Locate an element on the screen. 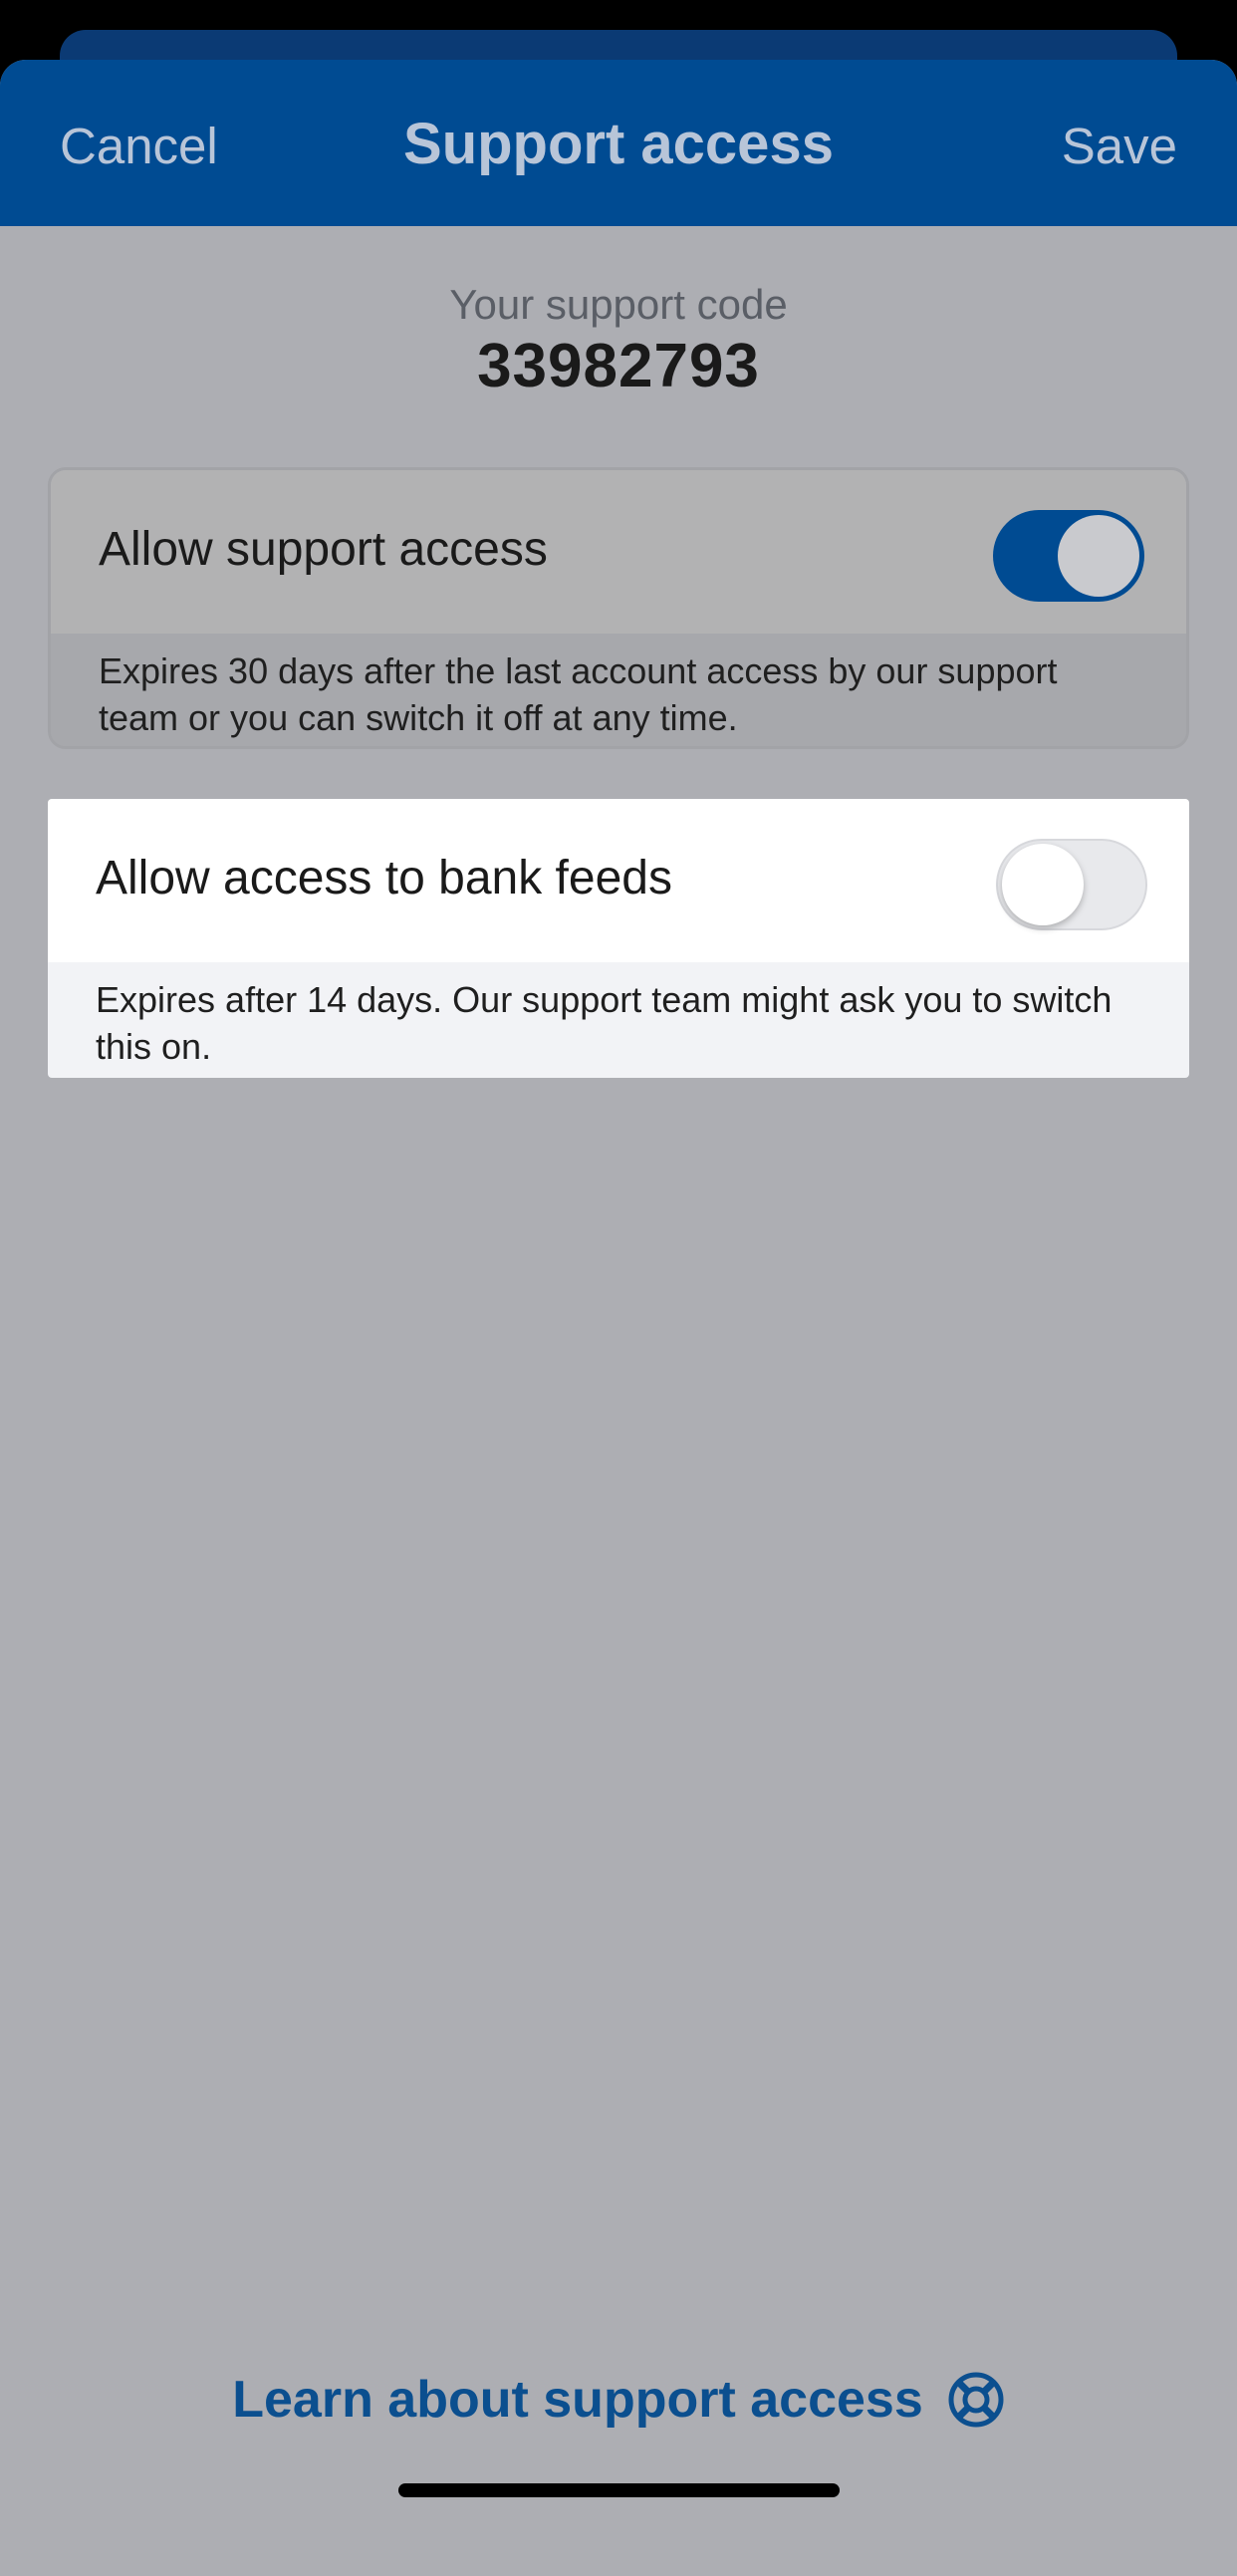  bank-feeds-toggle is located at coordinates (1071, 884).